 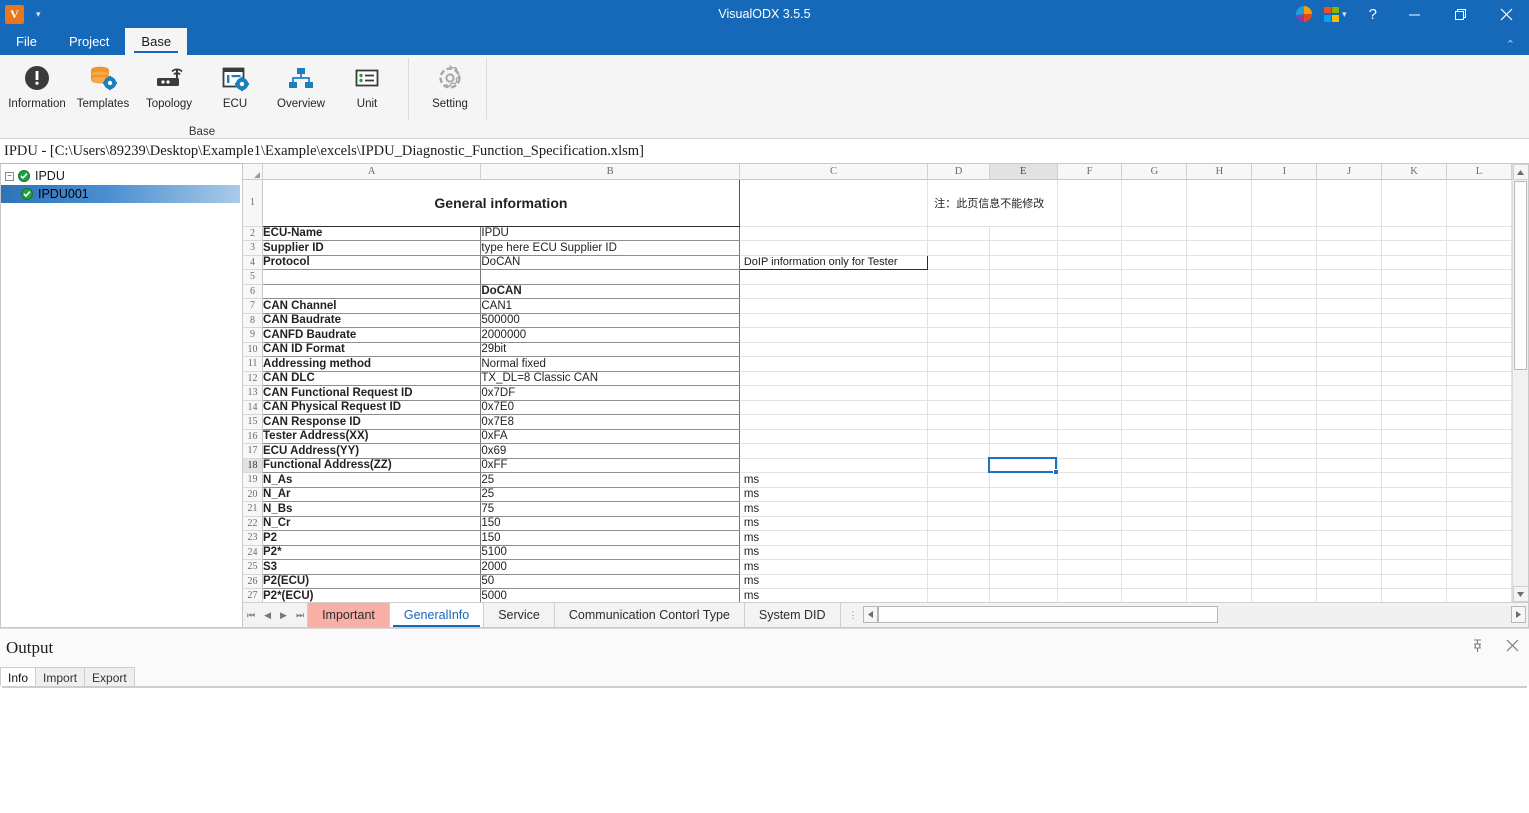 I want to click on cell-e18, so click(x=1023, y=465).